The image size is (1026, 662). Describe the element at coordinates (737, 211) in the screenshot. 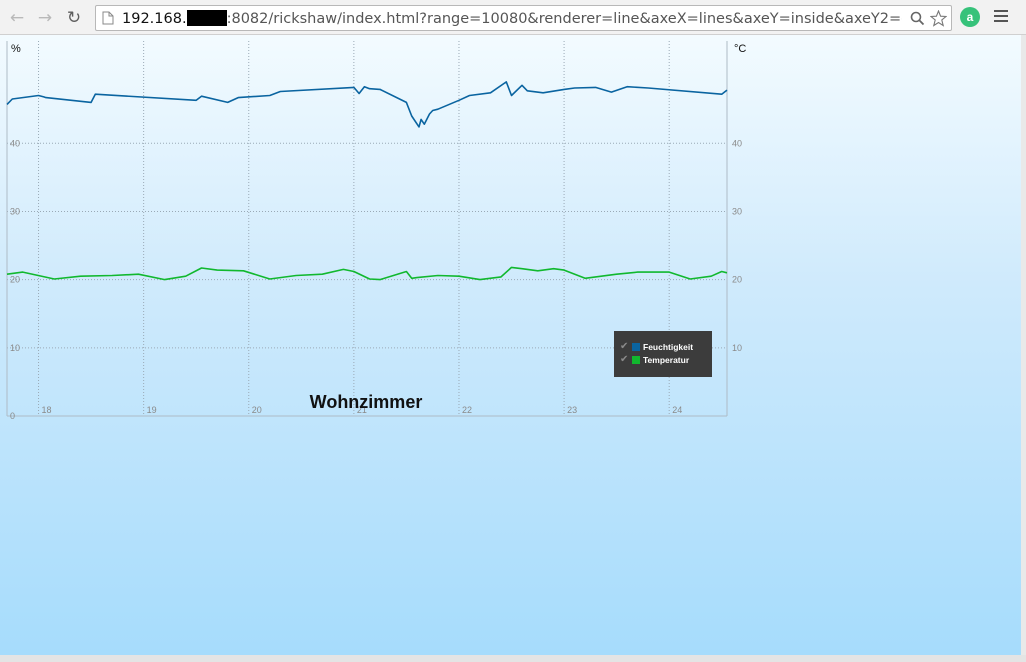

I see `y2-tick-label: 30` at that location.